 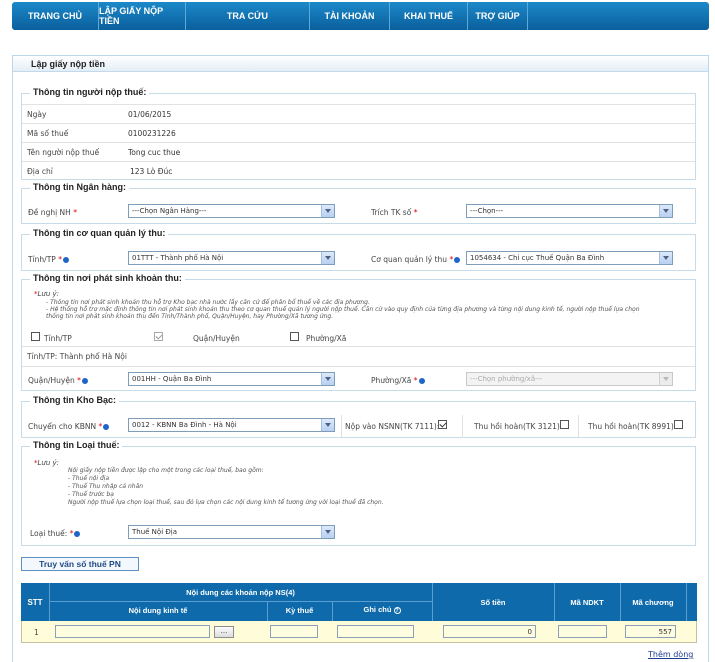 I want to click on refund2-label: Thu hồi hoàn(TK 8991):, so click(x=632, y=426).